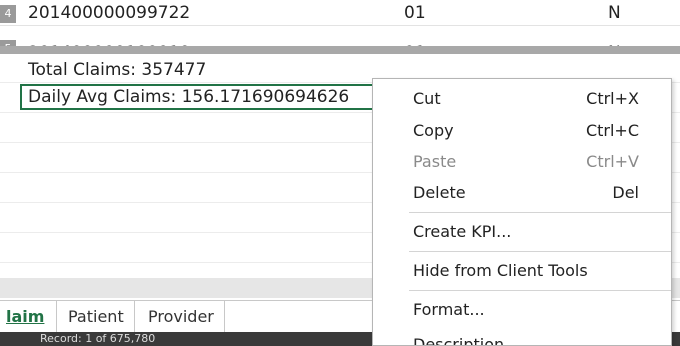 The image size is (680, 346). Describe the element at coordinates (625, 192) in the screenshot. I see `menu-item-shortcut: Del` at that location.